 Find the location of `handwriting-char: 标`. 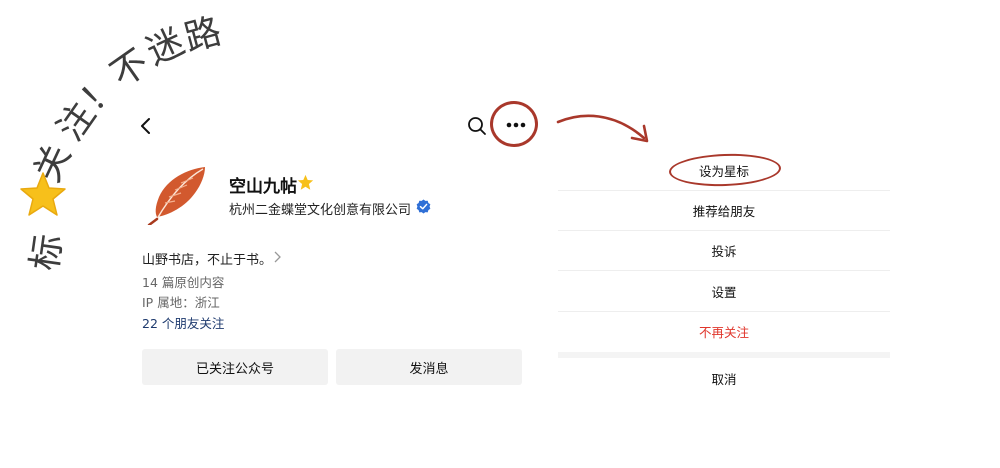

handwriting-char: 标 is located at coordinates (47, 252).